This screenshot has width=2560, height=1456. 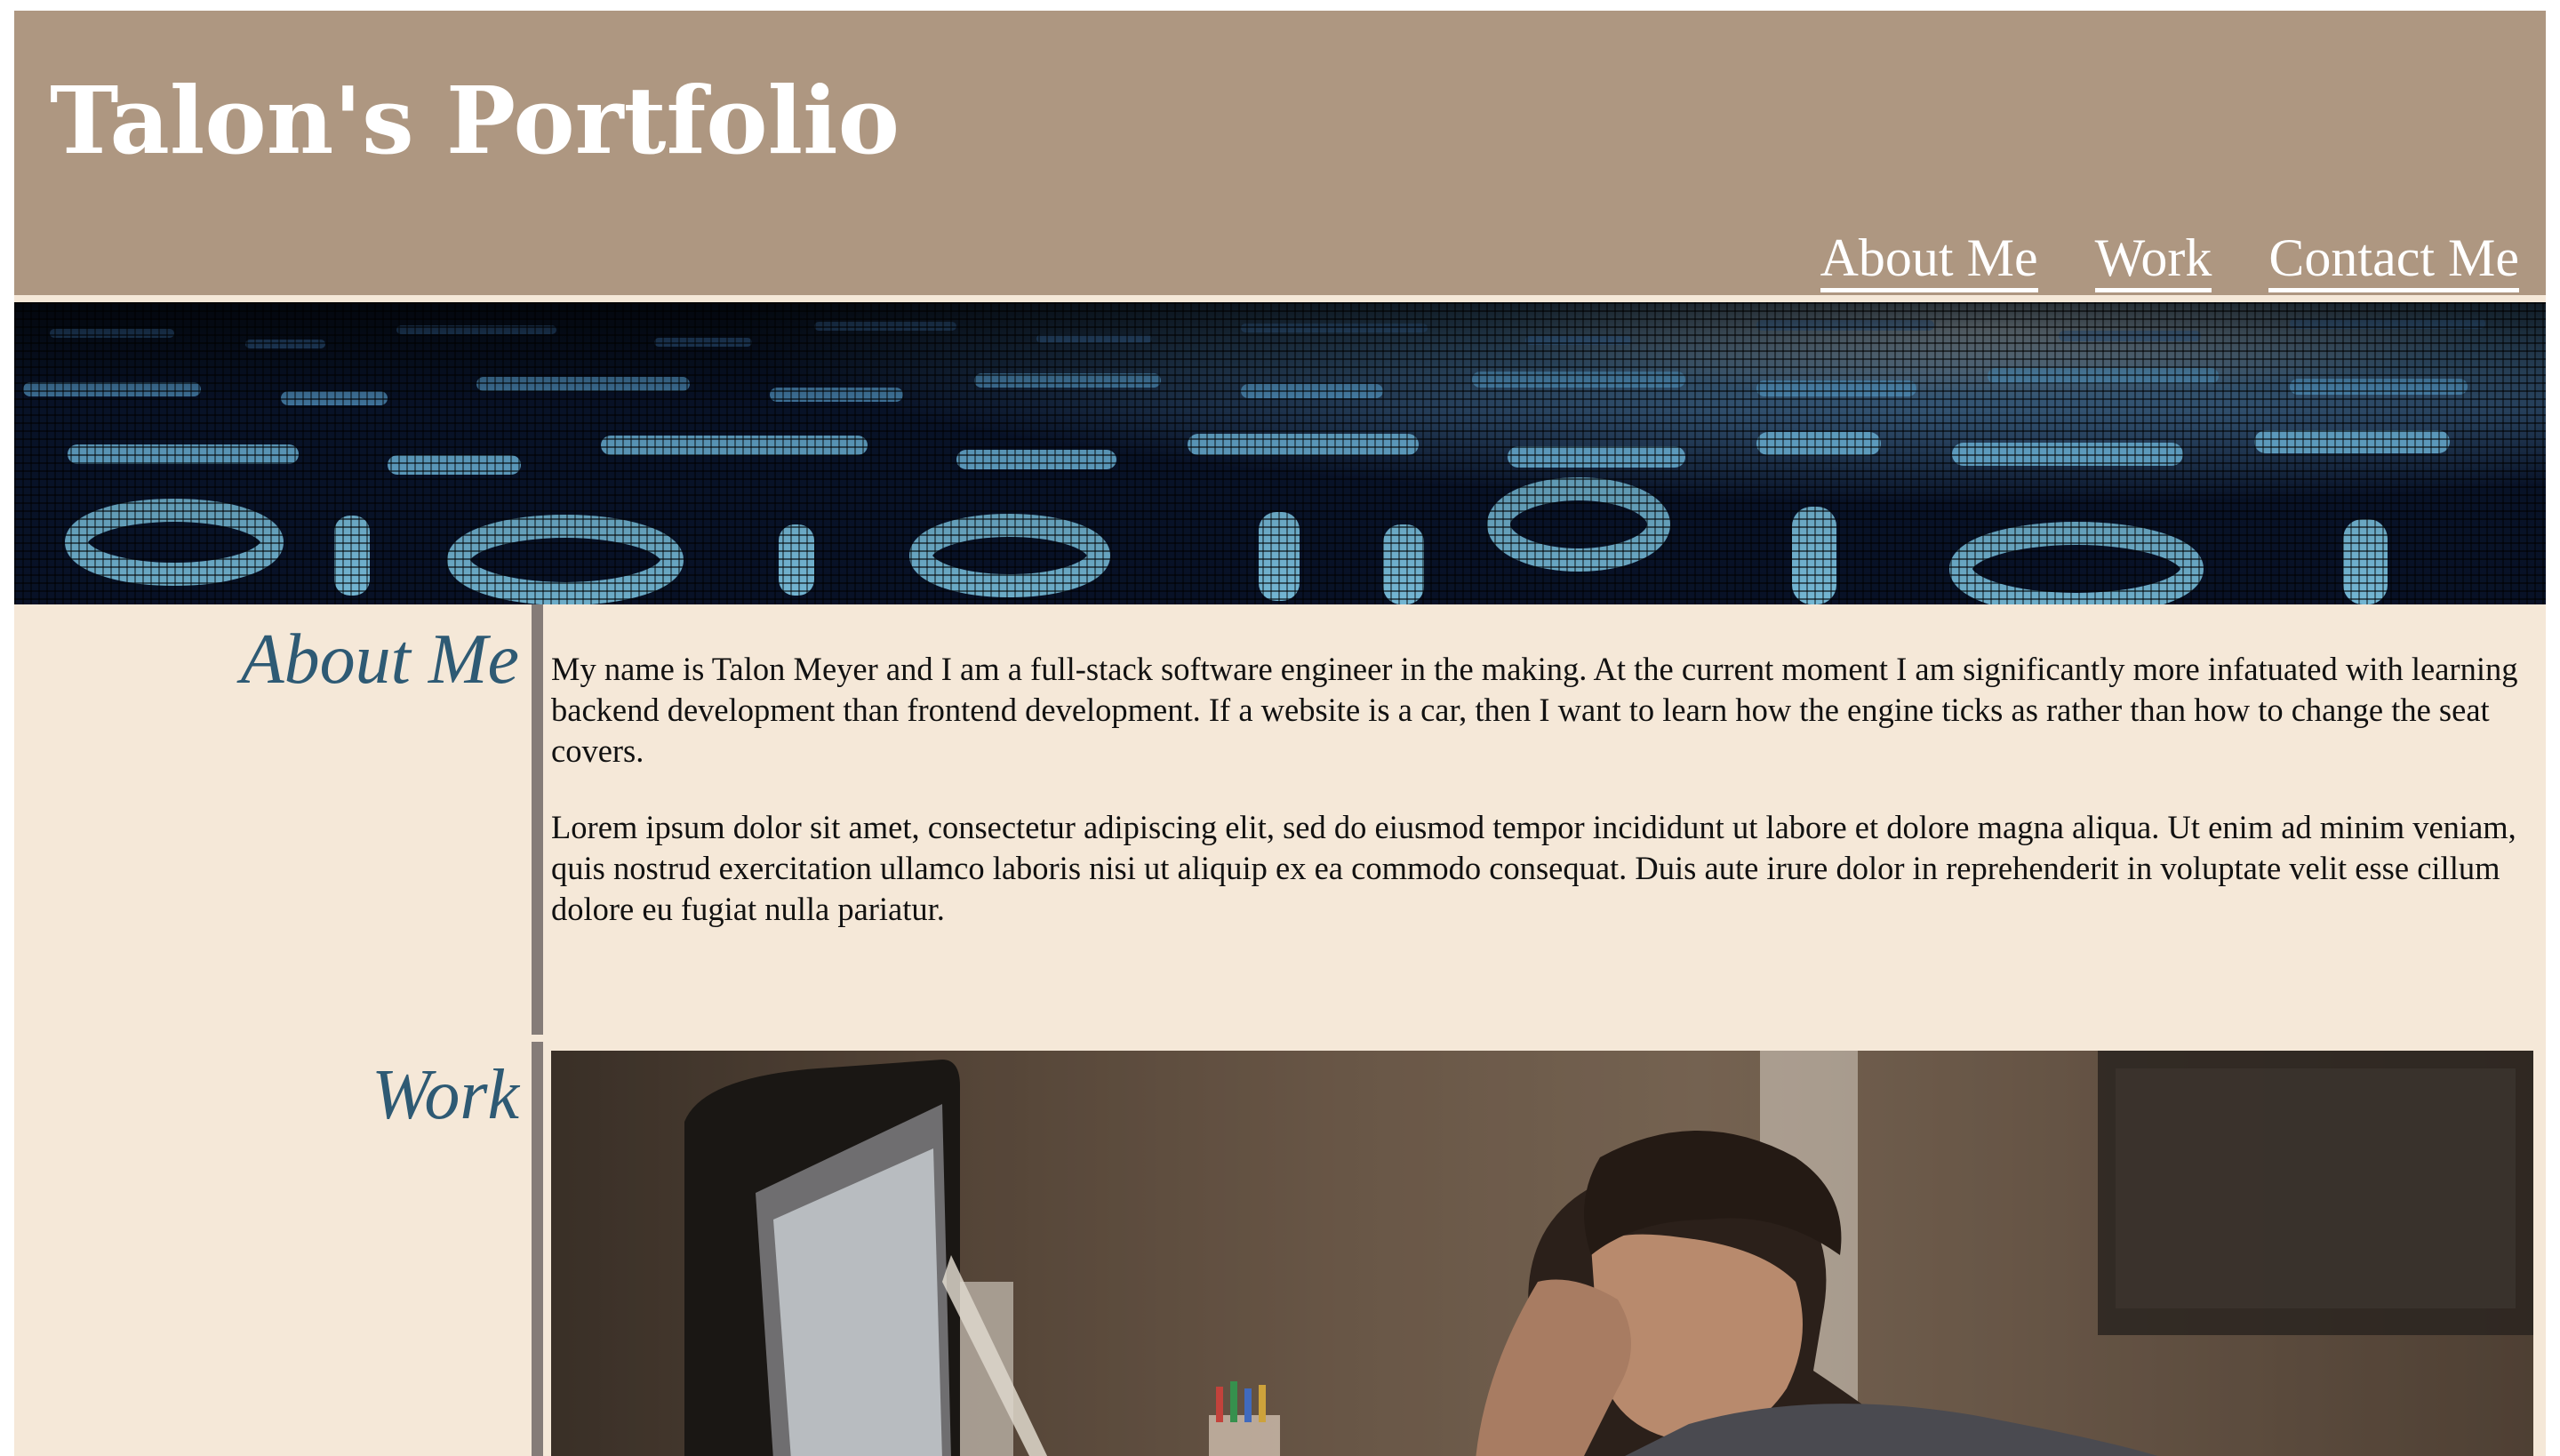 What do you see at coordinates (2153, 261) in the screenshot?
I see `nav-link-work: Work` at bounding box center [2153, 261].